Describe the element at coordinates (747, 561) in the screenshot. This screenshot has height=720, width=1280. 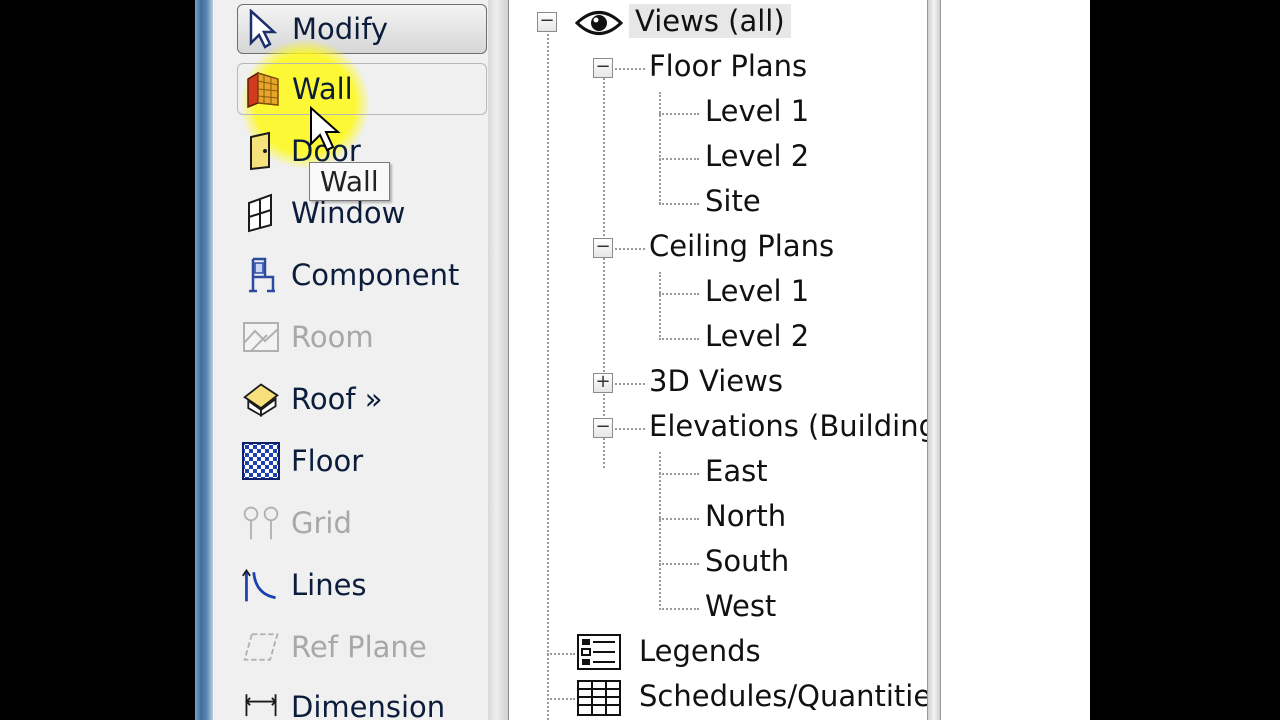
I see `elevation-south: South` at that location.